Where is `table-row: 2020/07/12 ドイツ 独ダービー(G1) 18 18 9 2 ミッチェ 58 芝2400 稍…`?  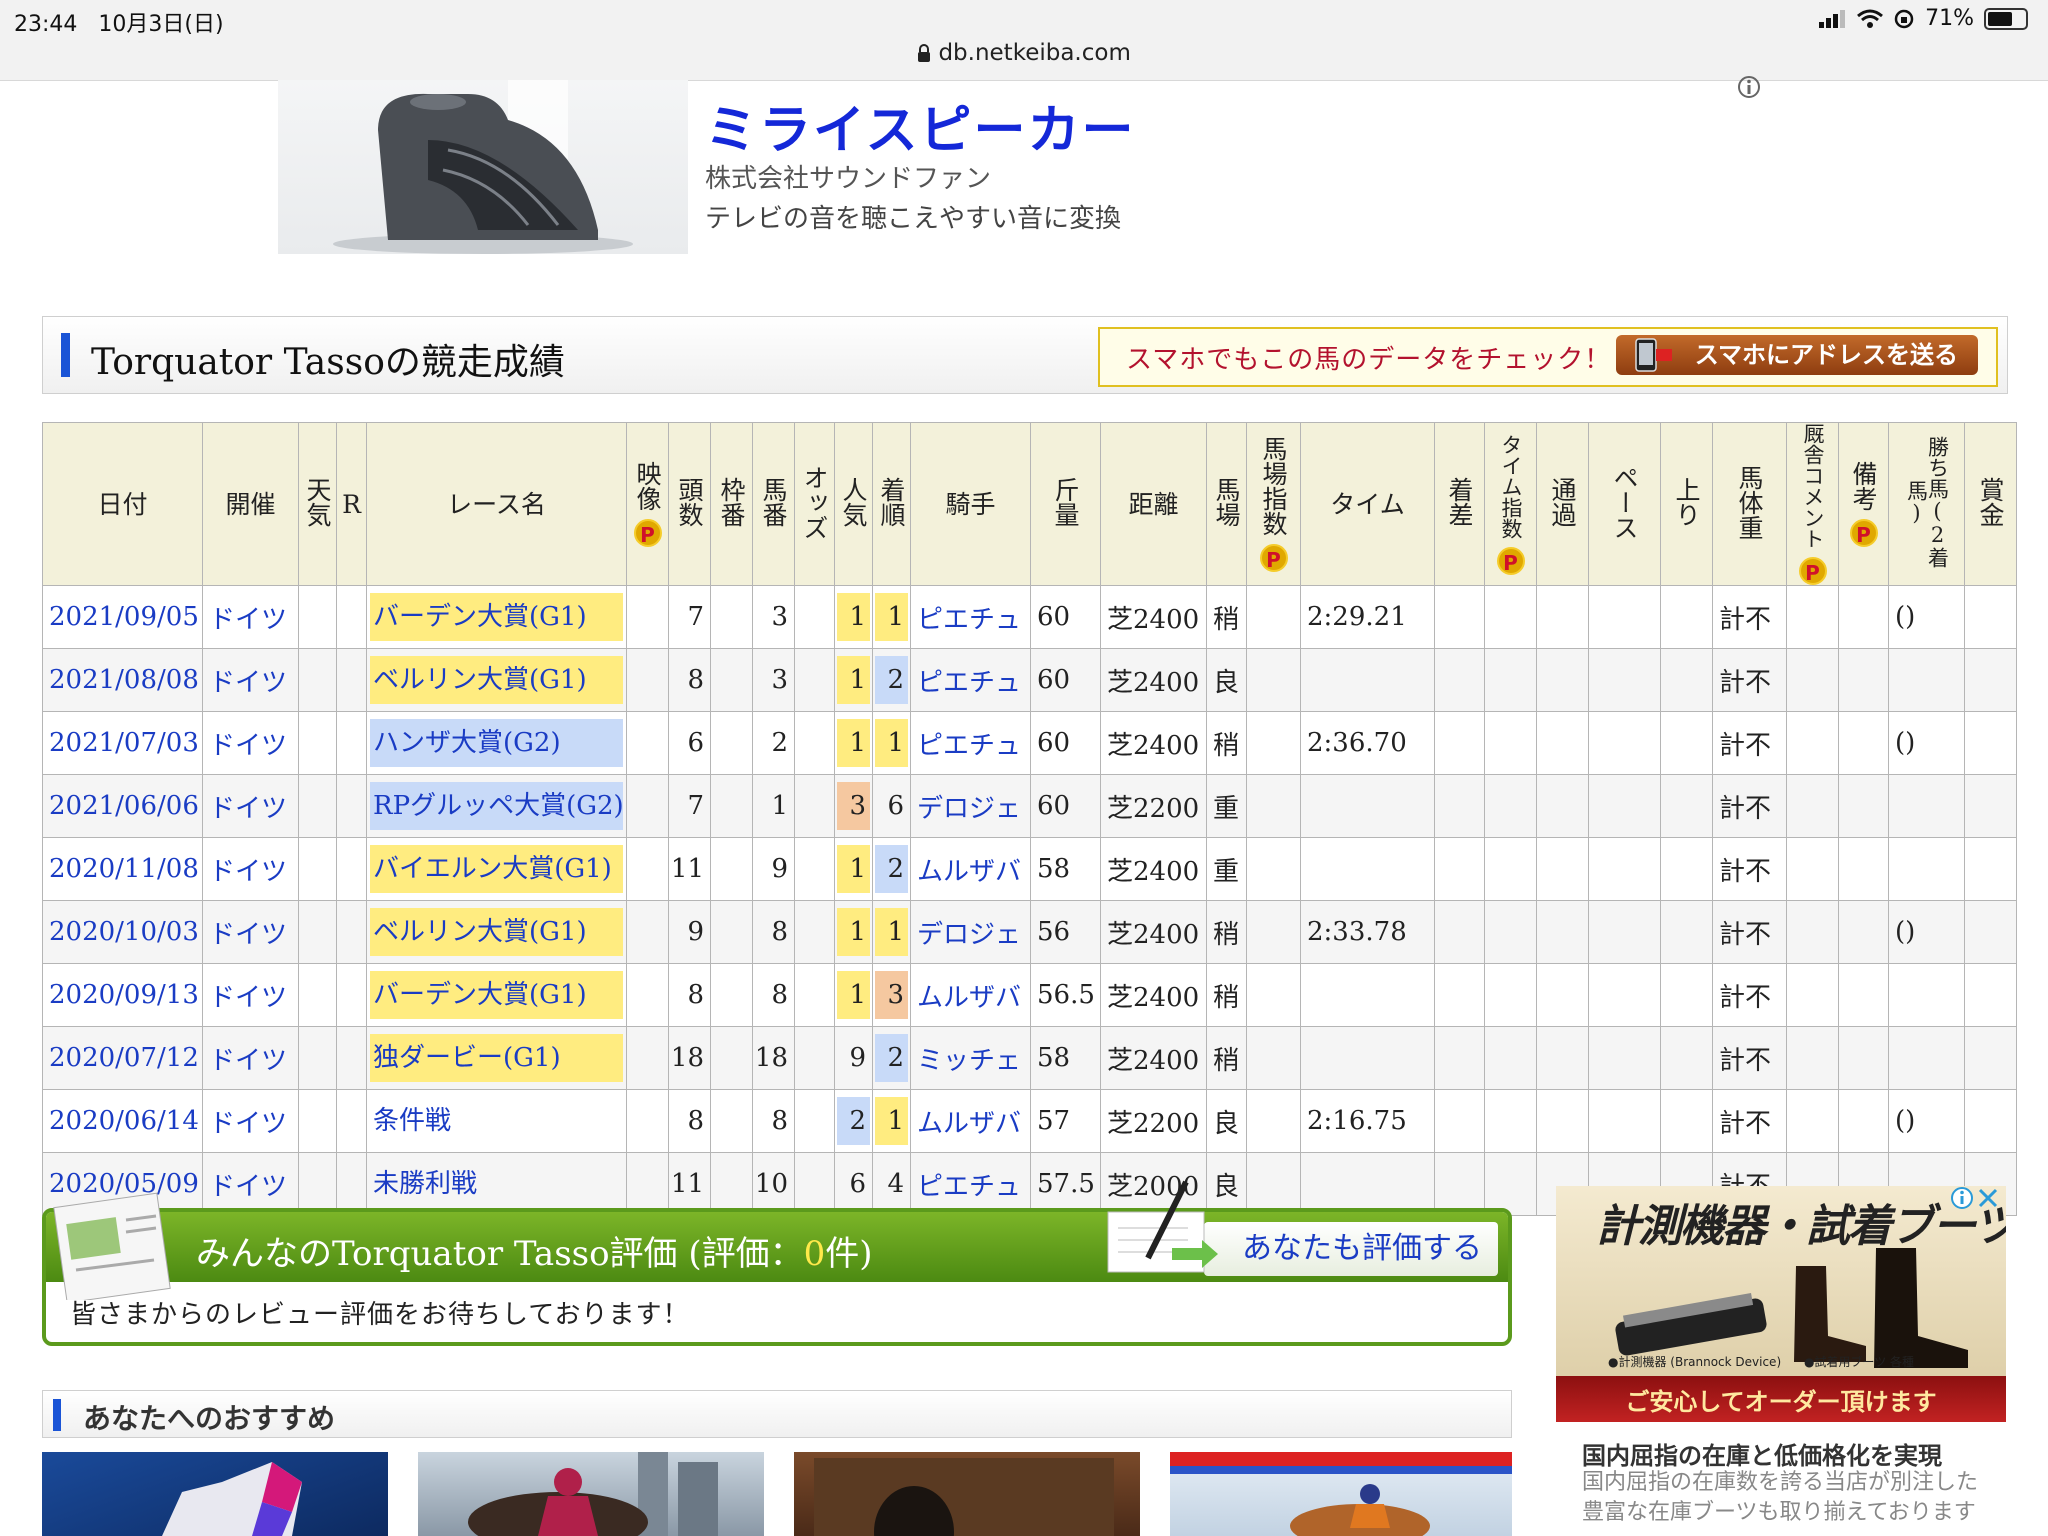
table-row: 2020/07/12 ドイツ 独ダービー(G1) 18 18 9 2 ミッチェ 58 芝2400 稍… is located at coordinates (1029, 1058).